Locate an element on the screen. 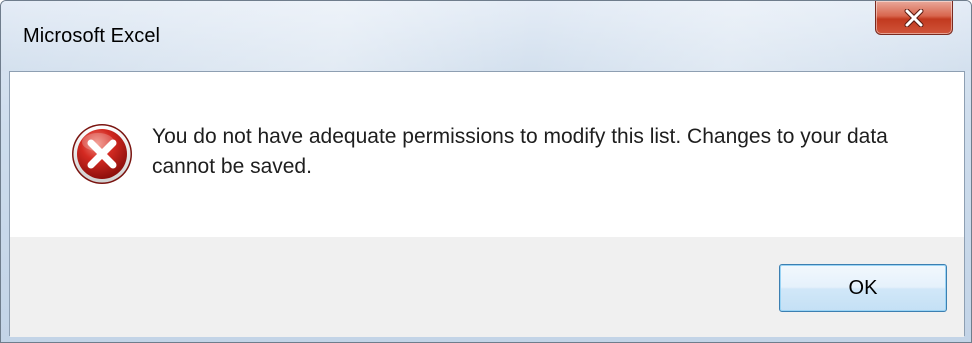  close-button is located at coordinates (914, 18).